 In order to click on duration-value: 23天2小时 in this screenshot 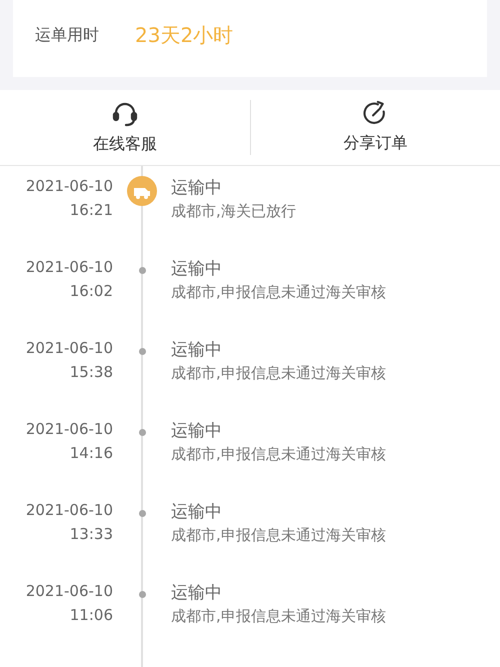, I will do `click(184, 35)`.